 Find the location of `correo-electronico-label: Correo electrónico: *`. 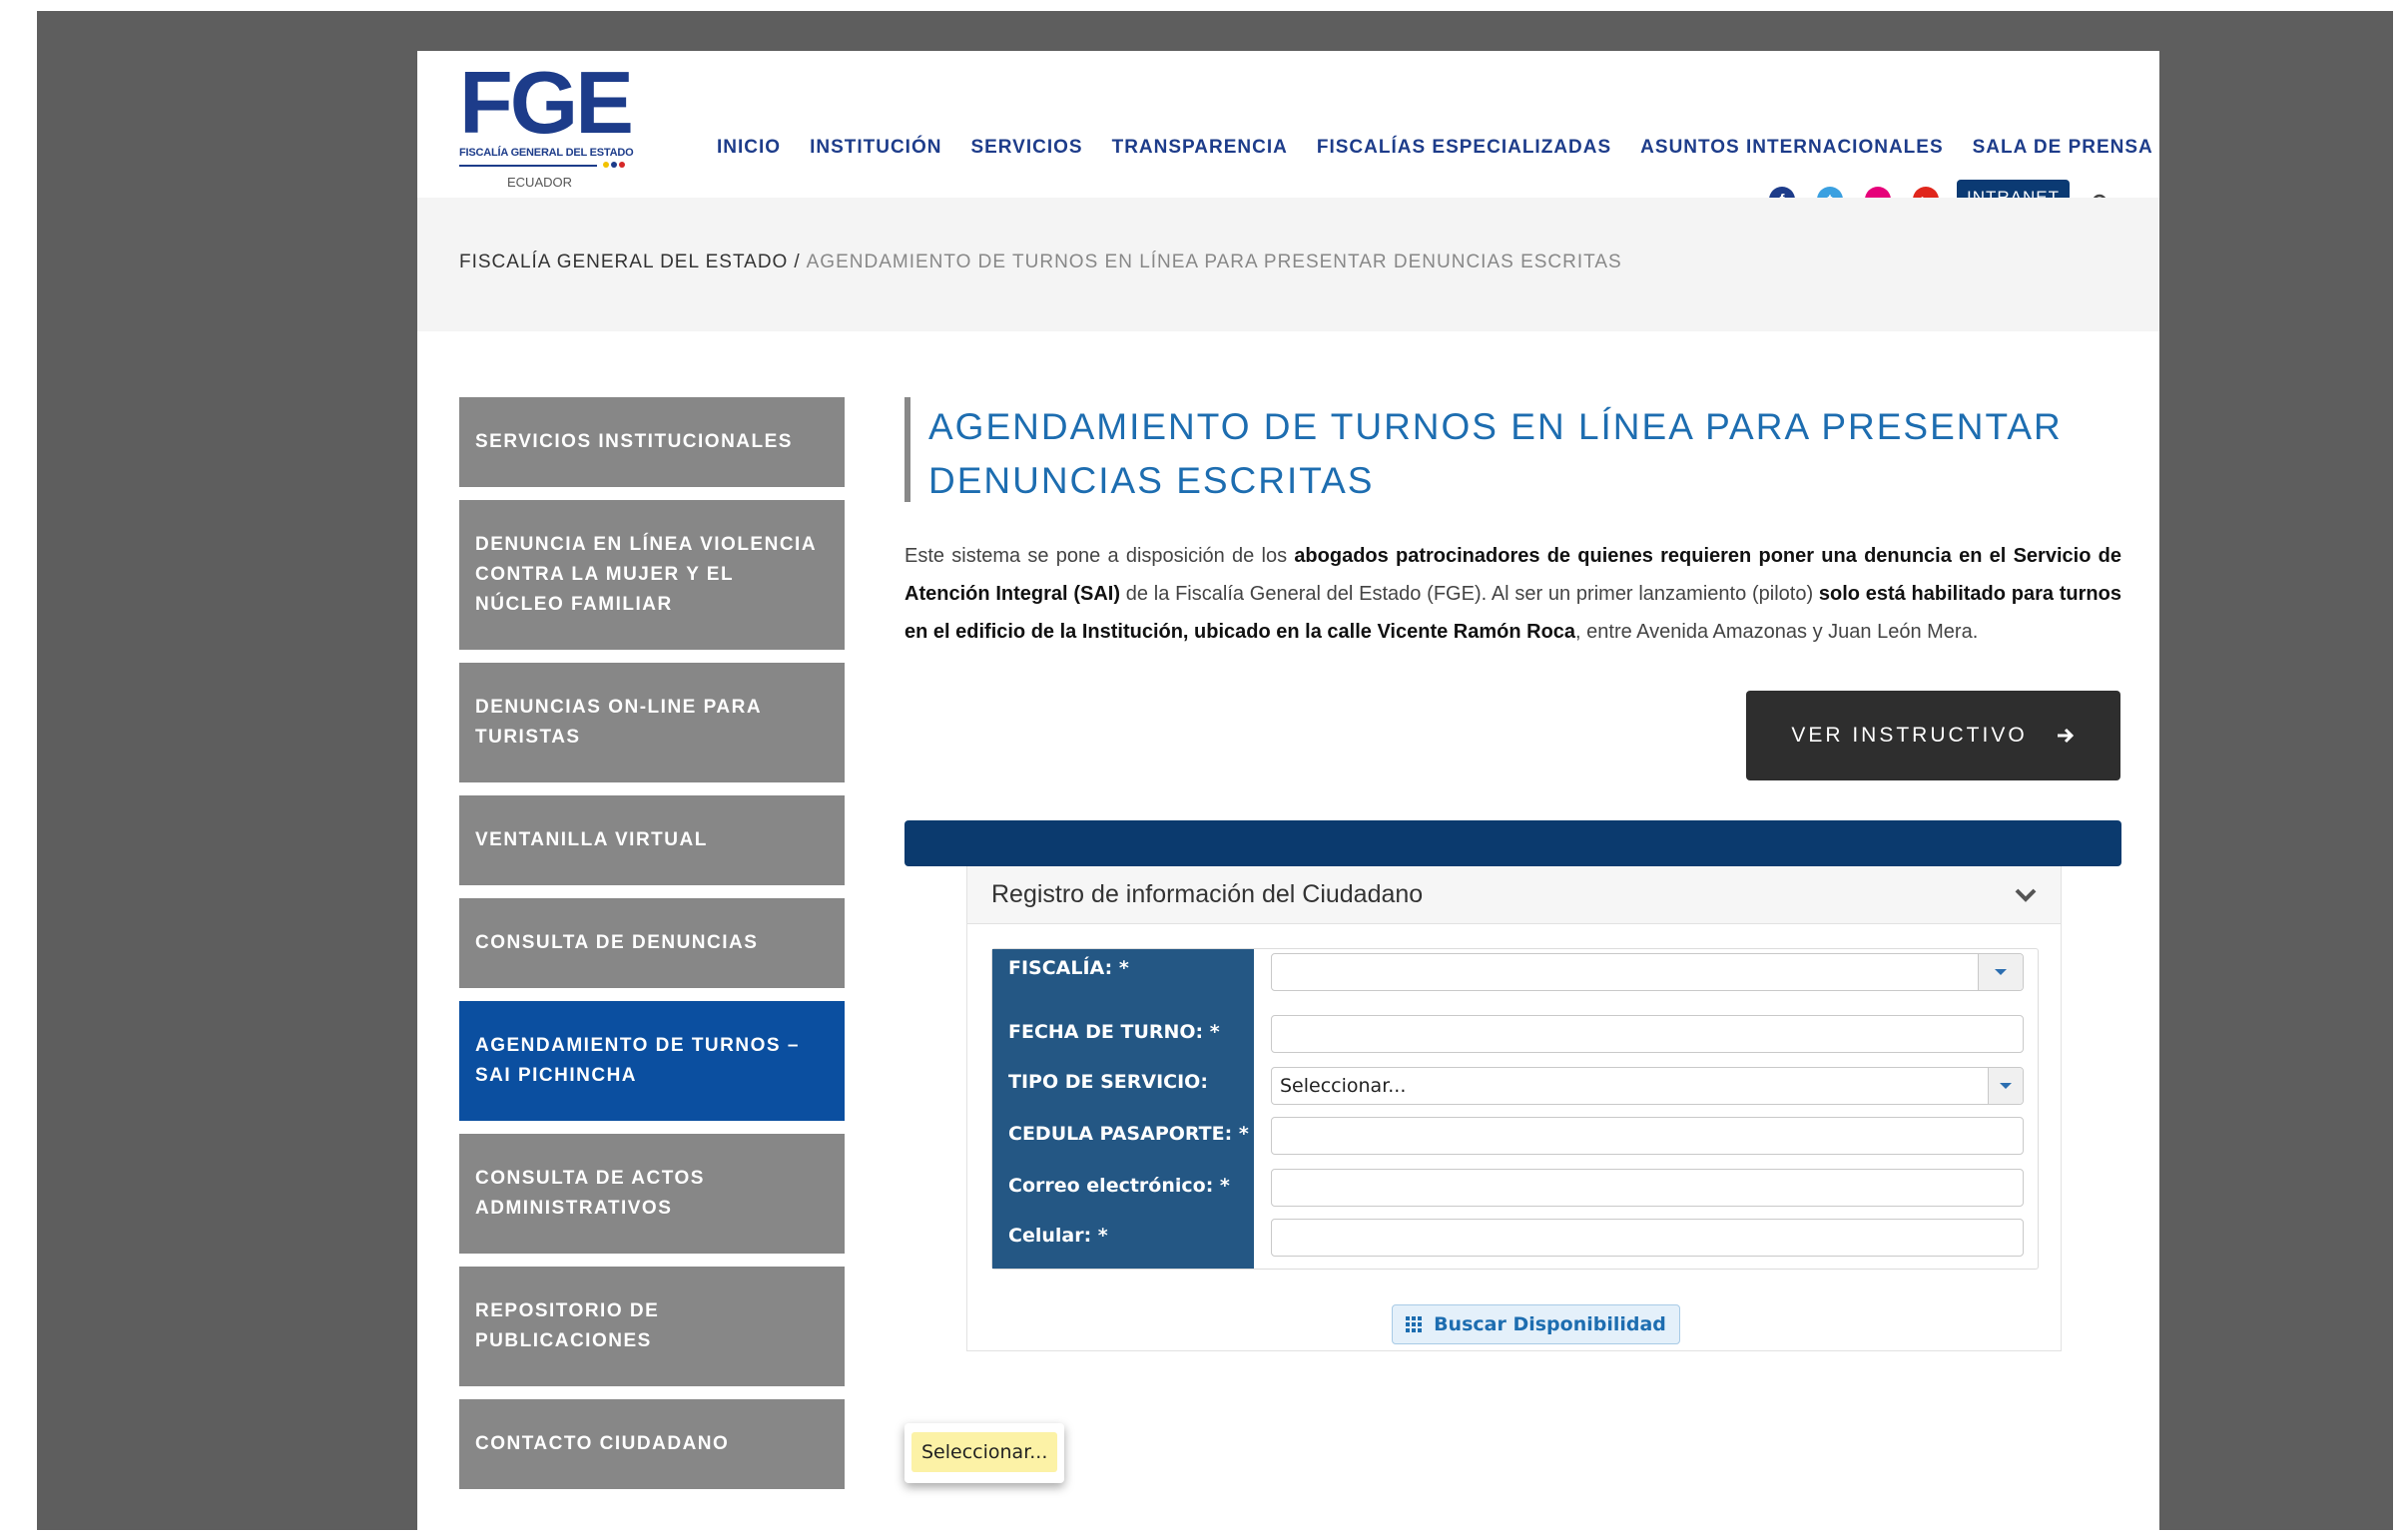

correo-electronico-label: Correo electrónico: * is located at coordinates (1119, 1186).